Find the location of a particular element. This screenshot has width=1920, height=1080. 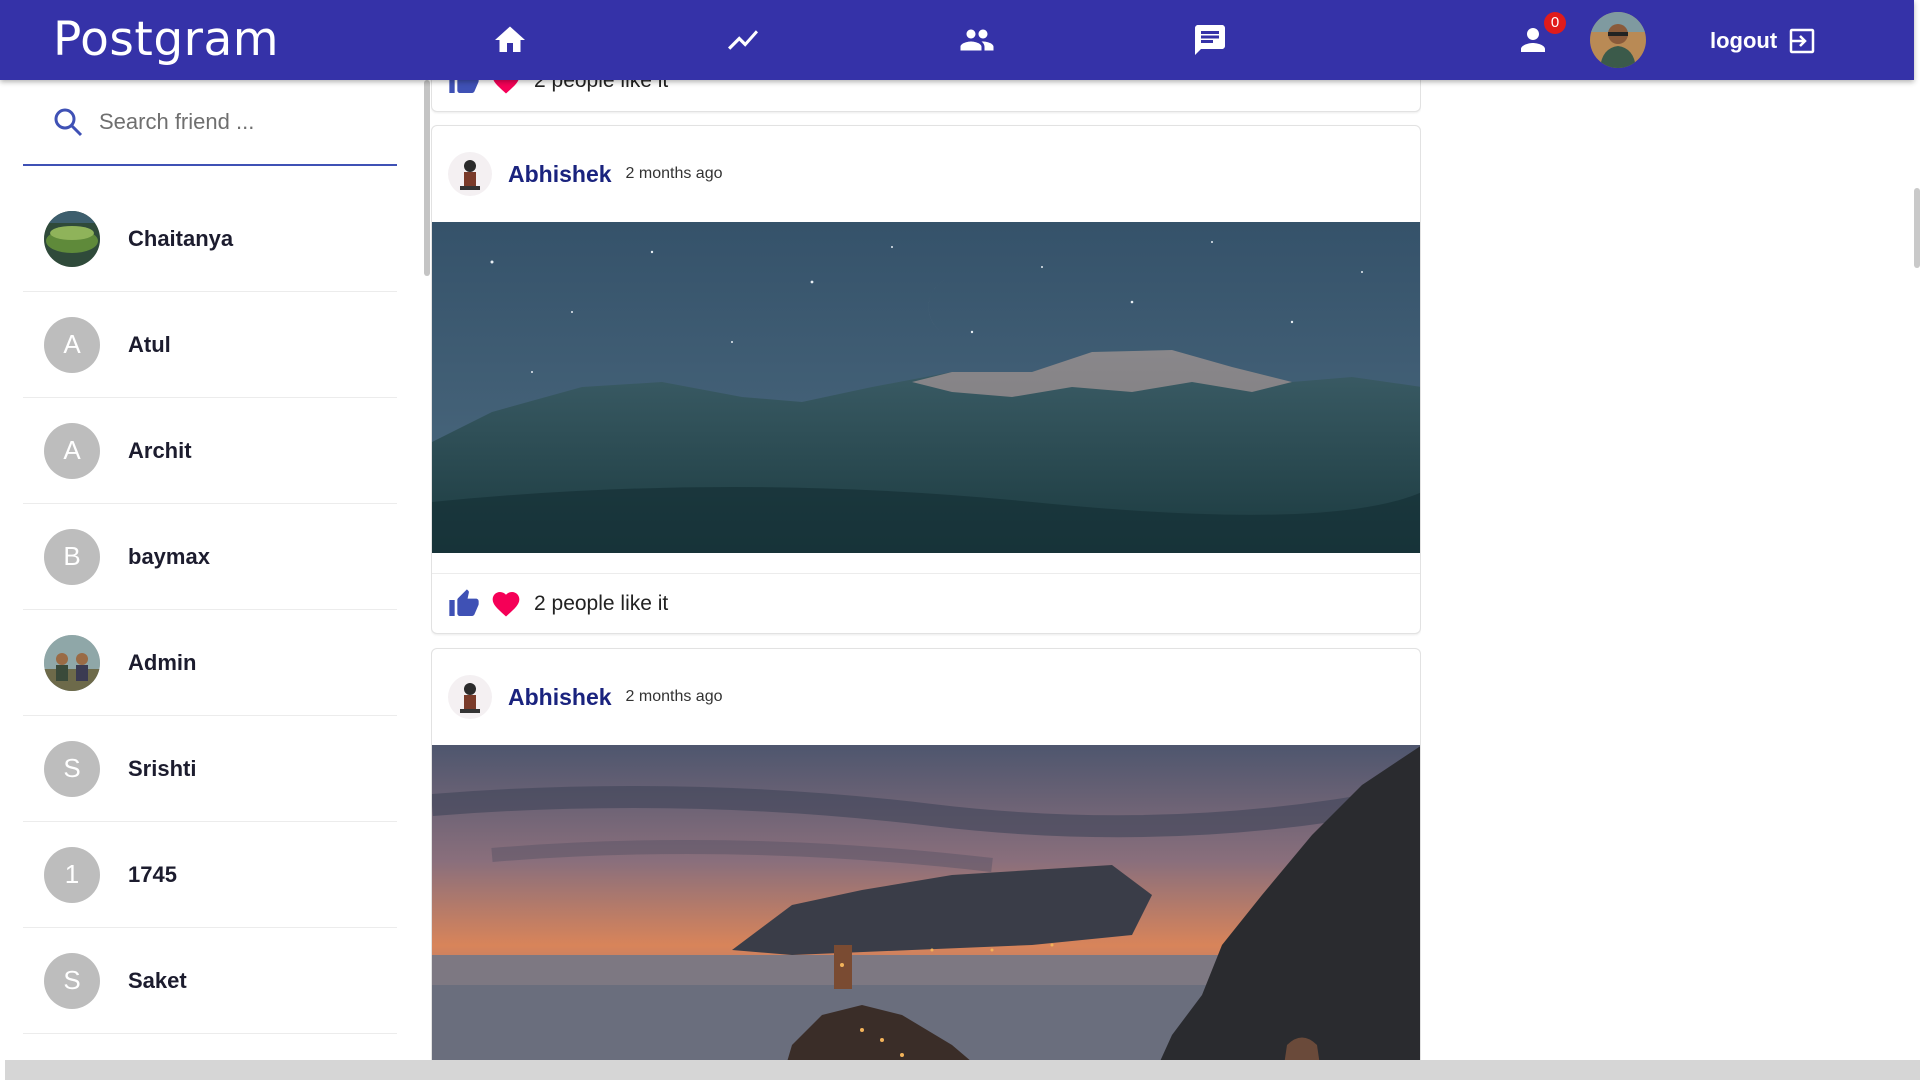

friend-item-1745: 1 1745 is located at coordinates (210, 875).